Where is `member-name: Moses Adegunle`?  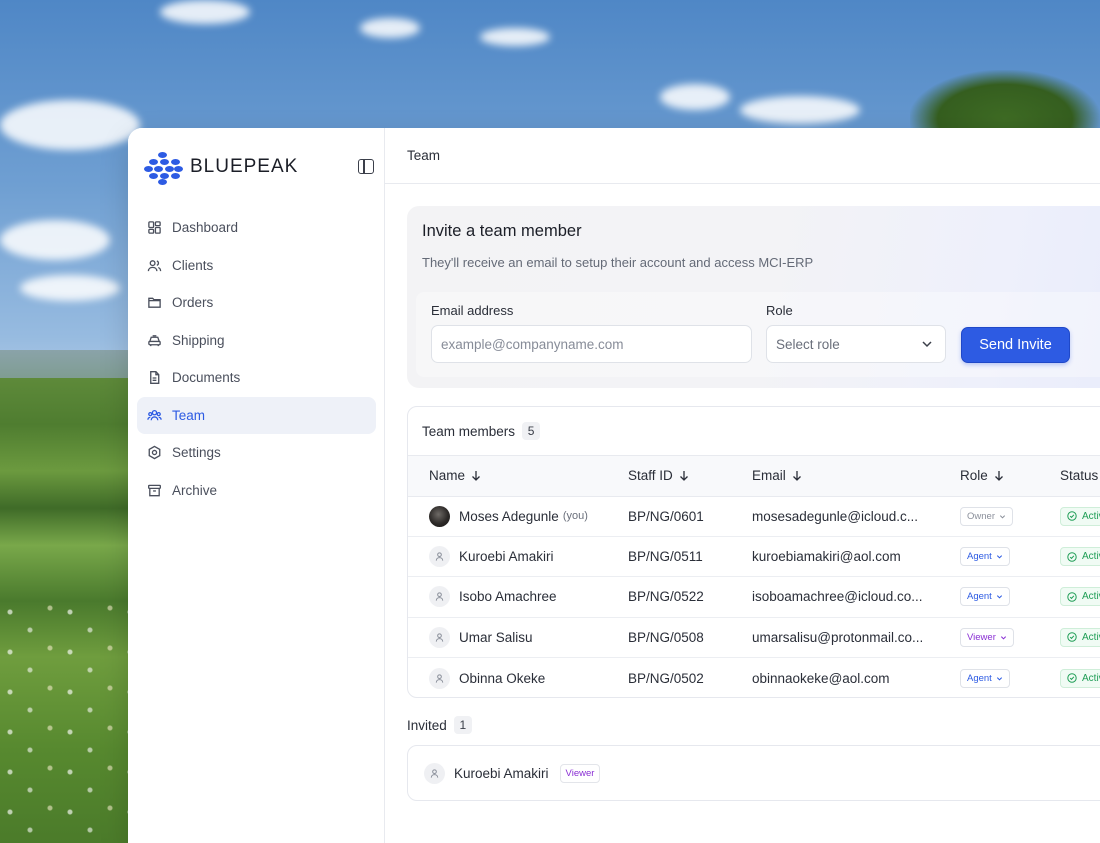
member-name: Moses Adegunle is located at coordinates (509, 516).